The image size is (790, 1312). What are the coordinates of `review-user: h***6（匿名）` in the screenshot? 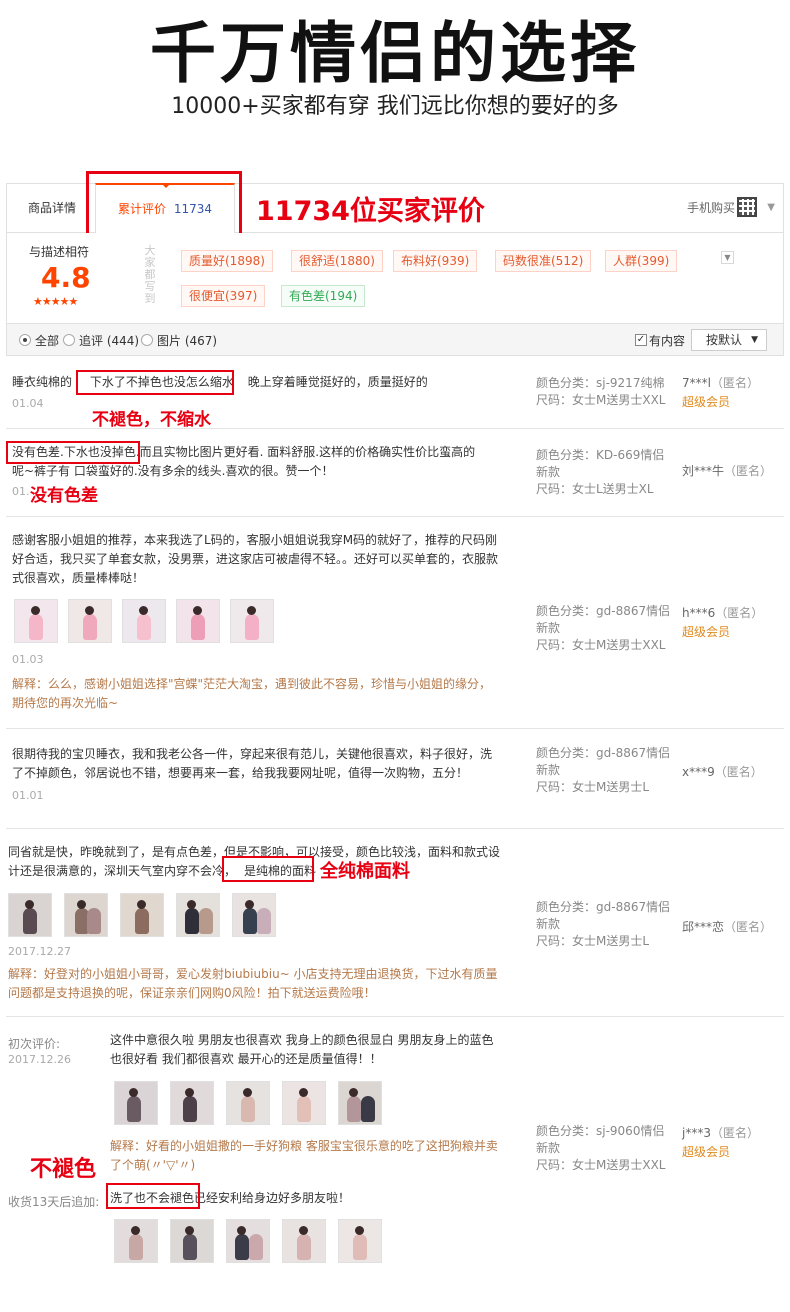 It's located at (722, 613).